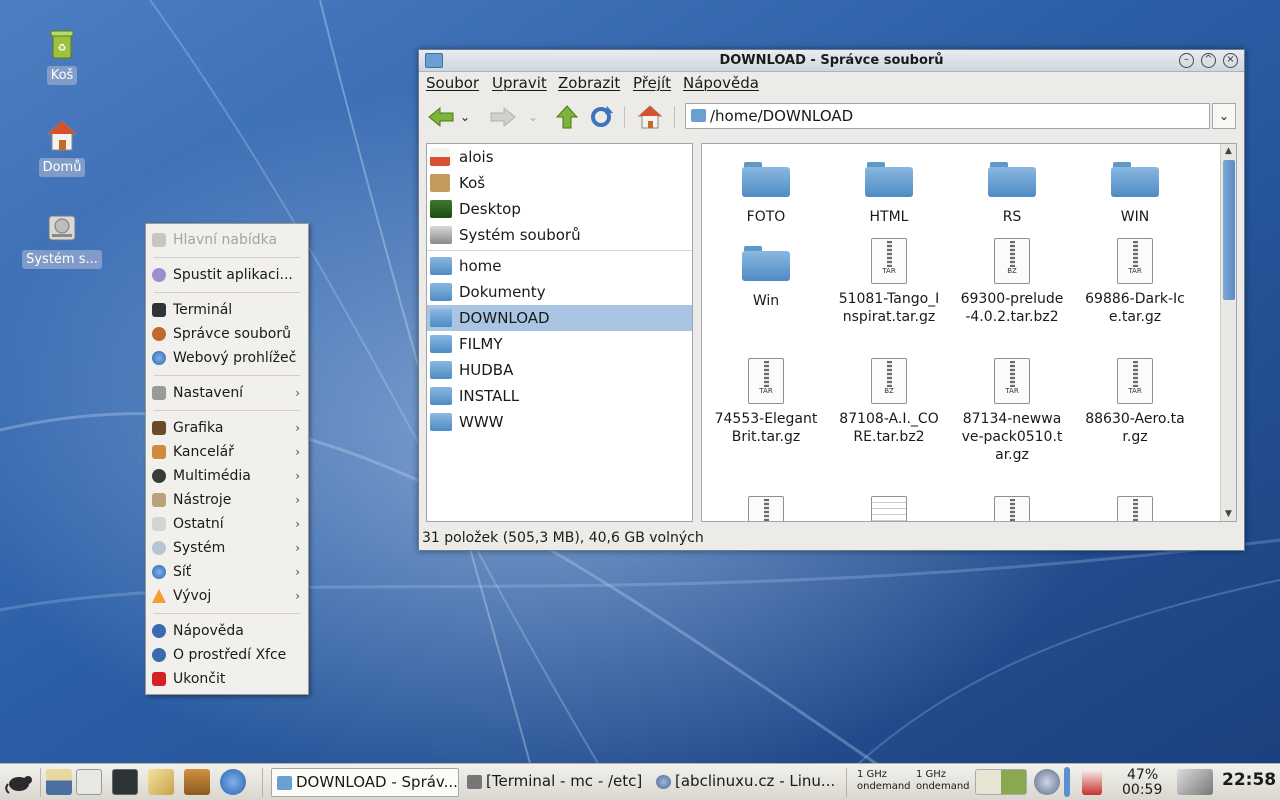  I want to click on menu-zobrazit: Zobrazit, so click(589, 83).